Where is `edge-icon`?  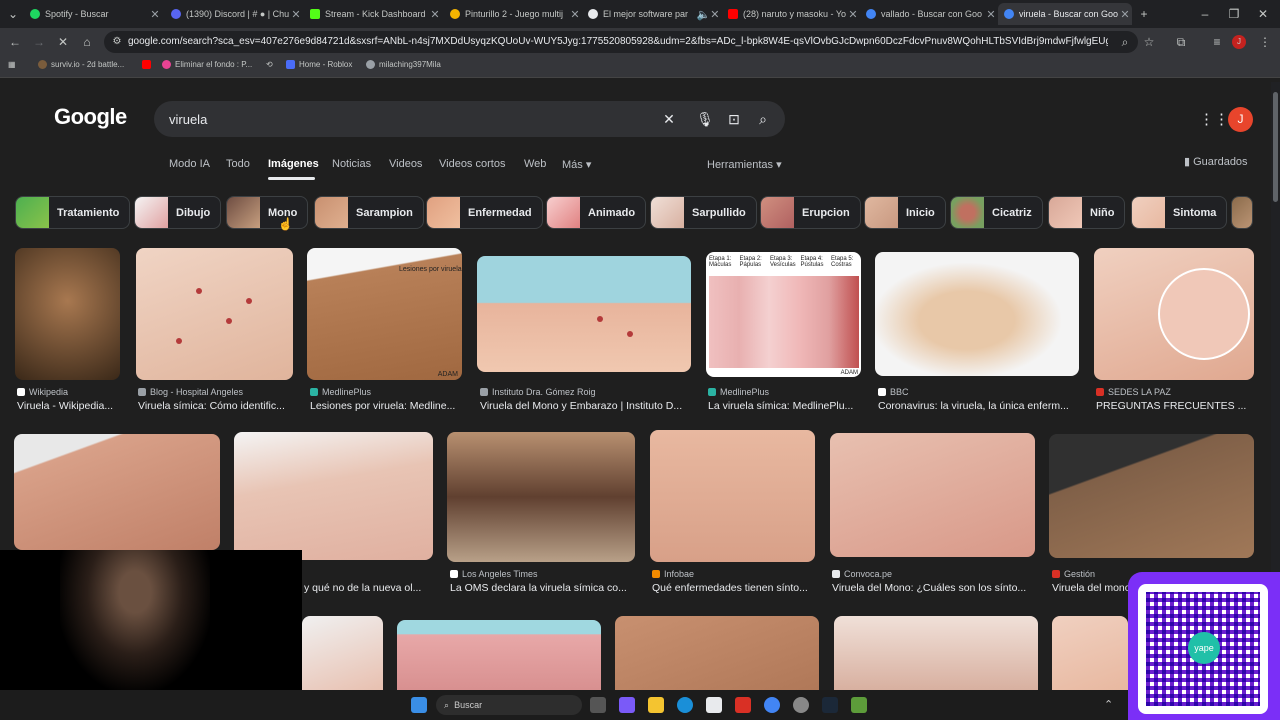 edge-icon is located at coordinates (685, 705).